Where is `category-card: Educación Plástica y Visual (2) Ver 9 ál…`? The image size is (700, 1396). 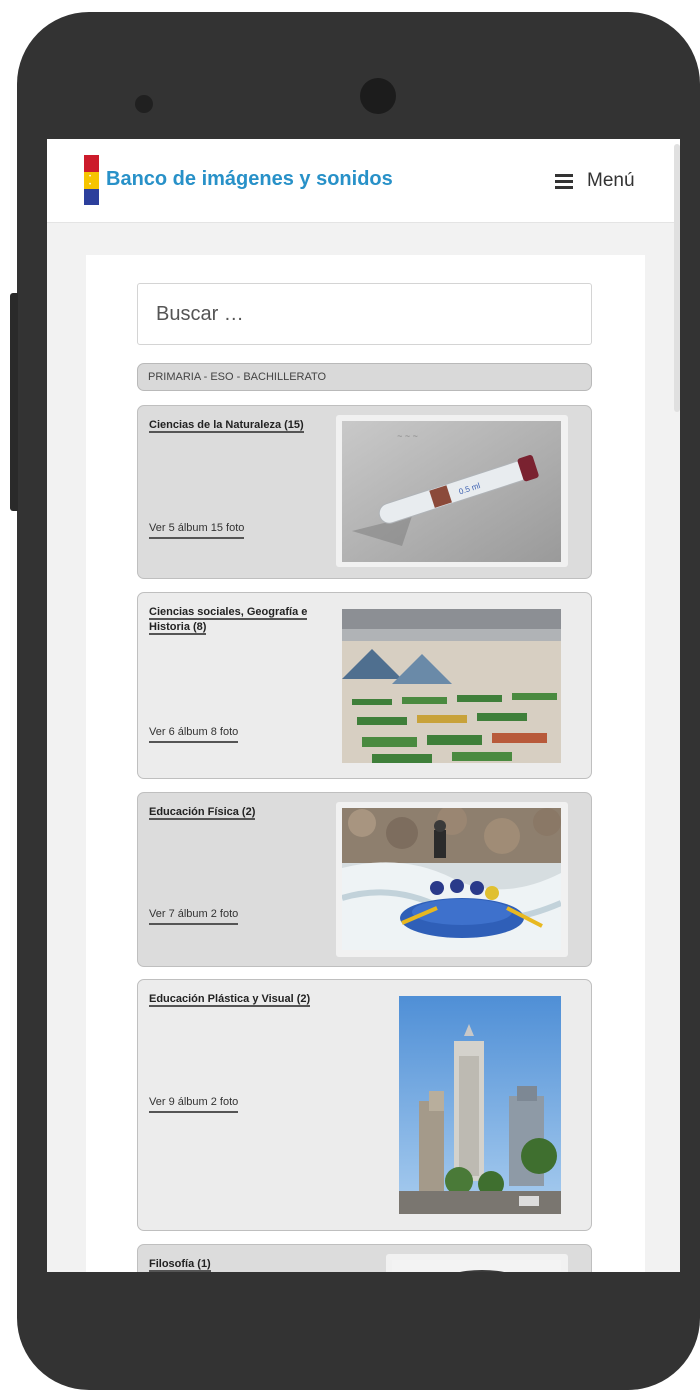 category-card: Educación Plástica y Visual (2) Ver 9 ál… is located at coordinates (364, 1105).